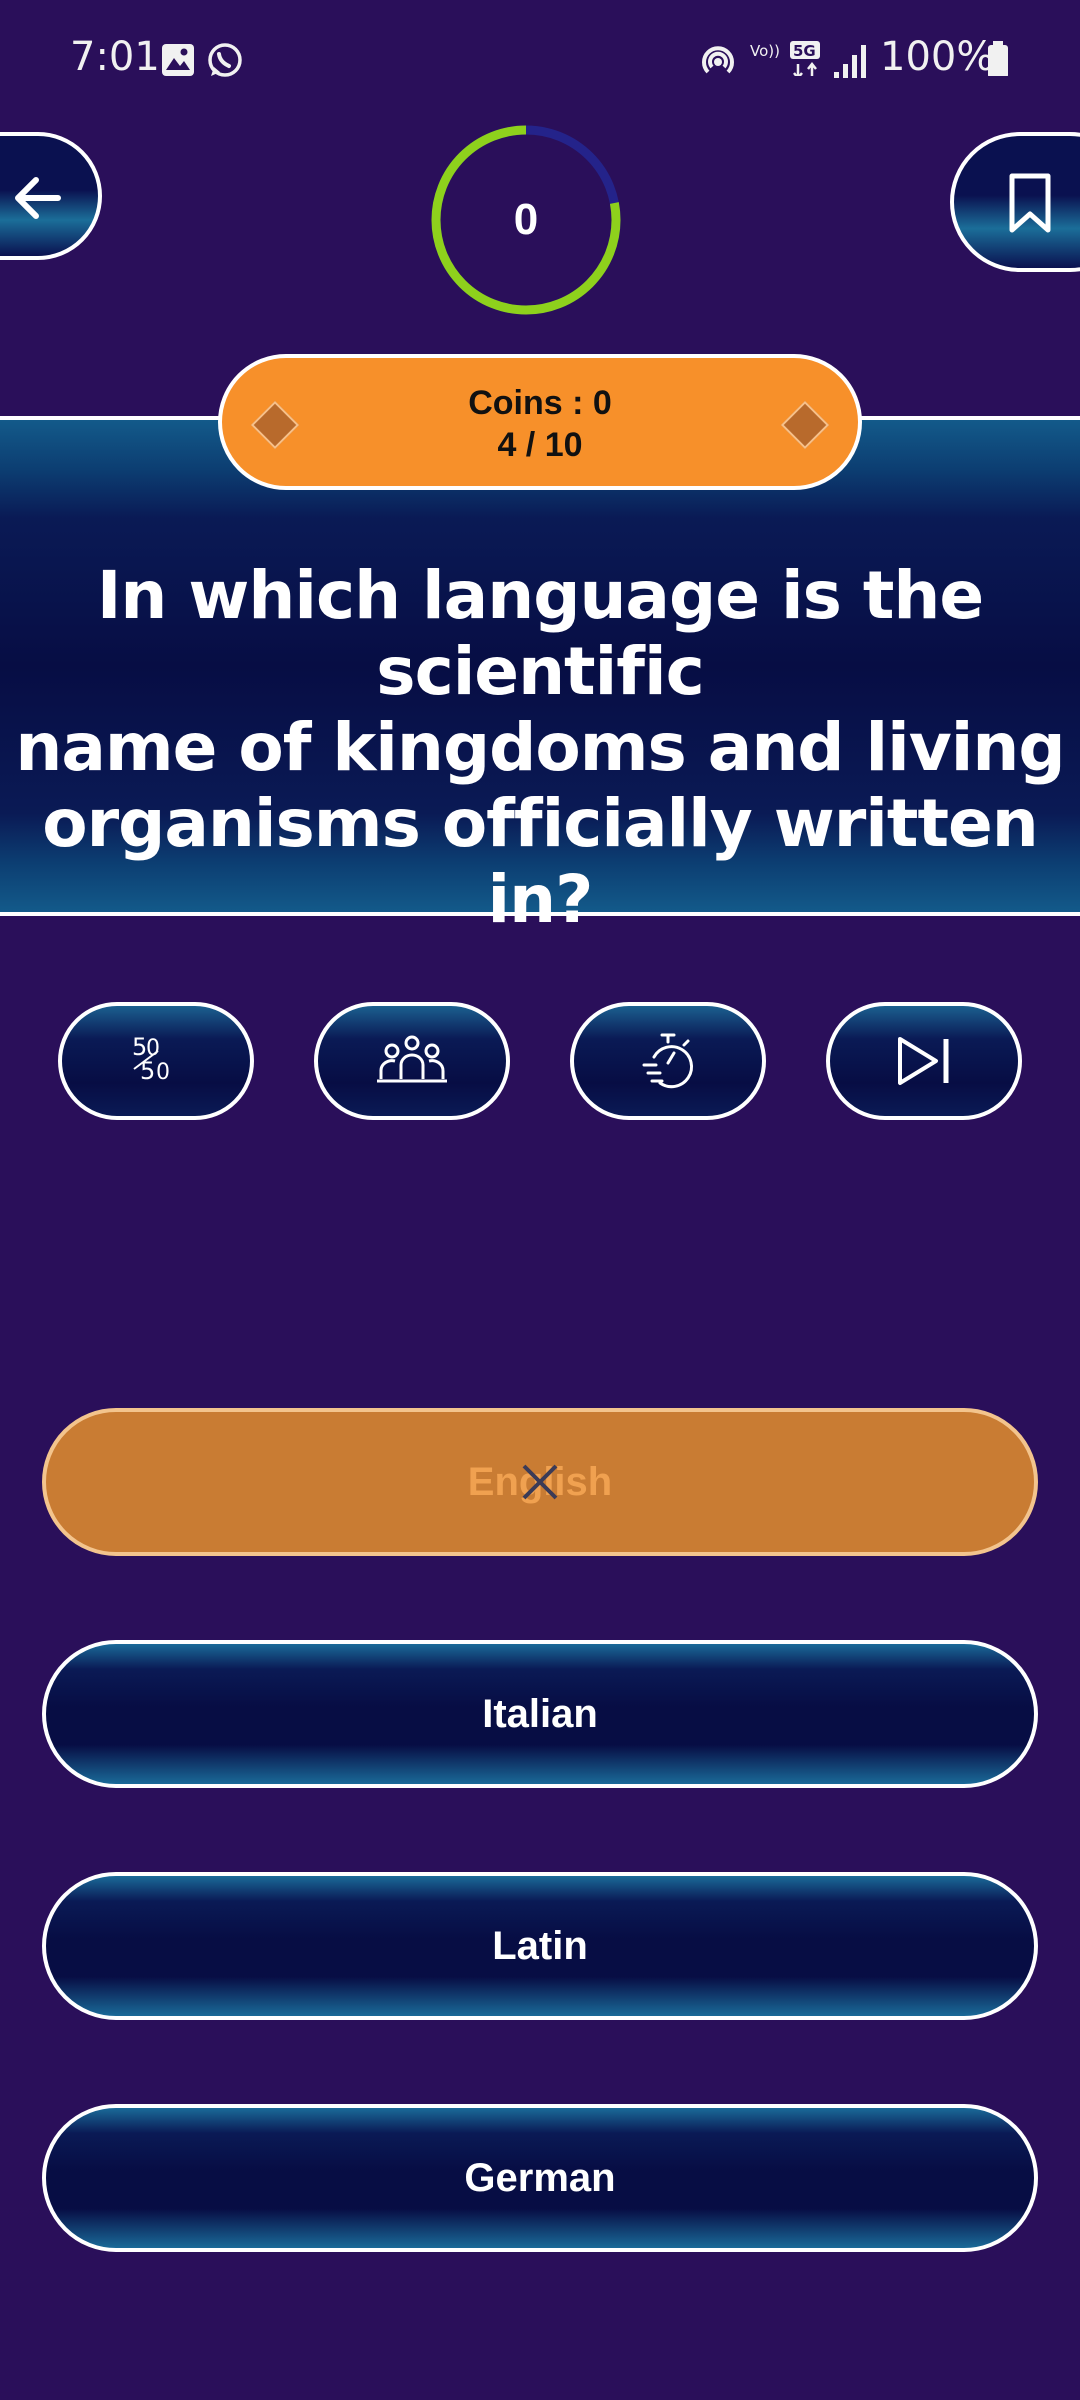 This screenshot has width=1080, height=2400. I want to click on lifeline-audience-button, so click(412, 1061).